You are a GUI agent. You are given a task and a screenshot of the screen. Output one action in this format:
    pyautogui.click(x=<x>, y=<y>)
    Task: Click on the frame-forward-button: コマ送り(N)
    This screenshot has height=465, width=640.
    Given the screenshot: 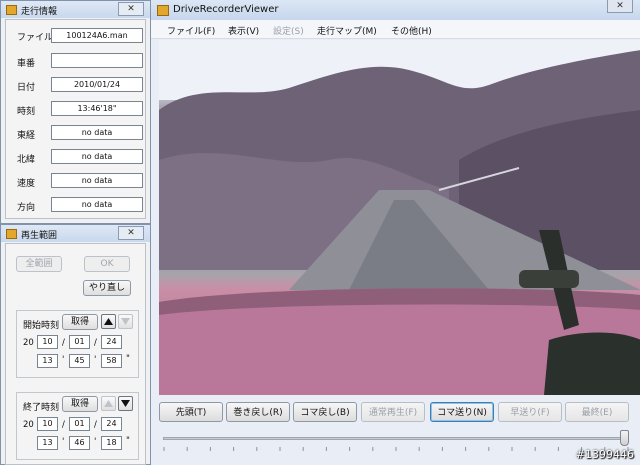 What is the action you would take?
    pyautogui.click(x=462, y=412)
    